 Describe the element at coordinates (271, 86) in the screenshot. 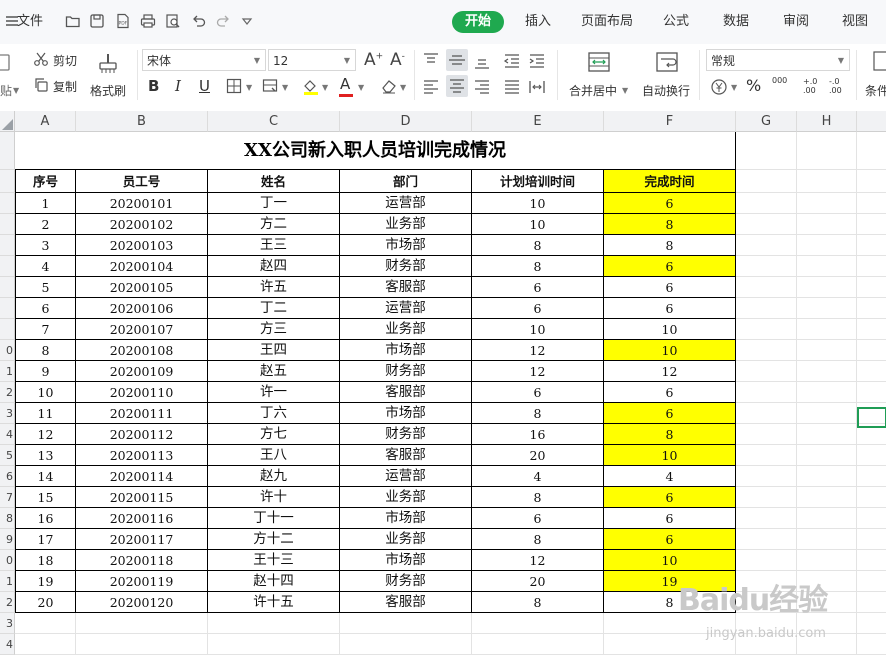

I see `cell-style-icon` at that location.